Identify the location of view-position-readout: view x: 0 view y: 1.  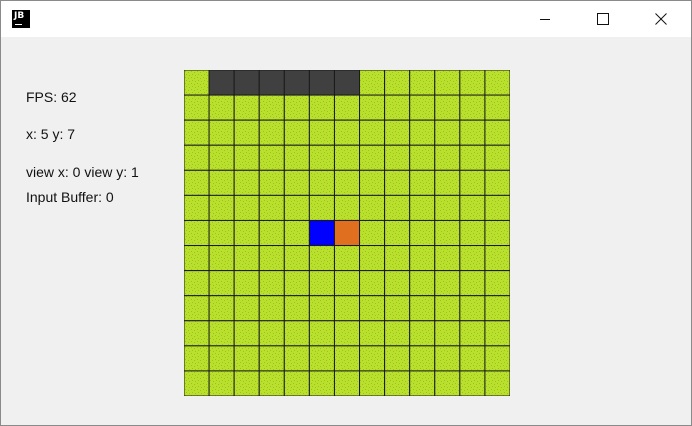
(82, 172).